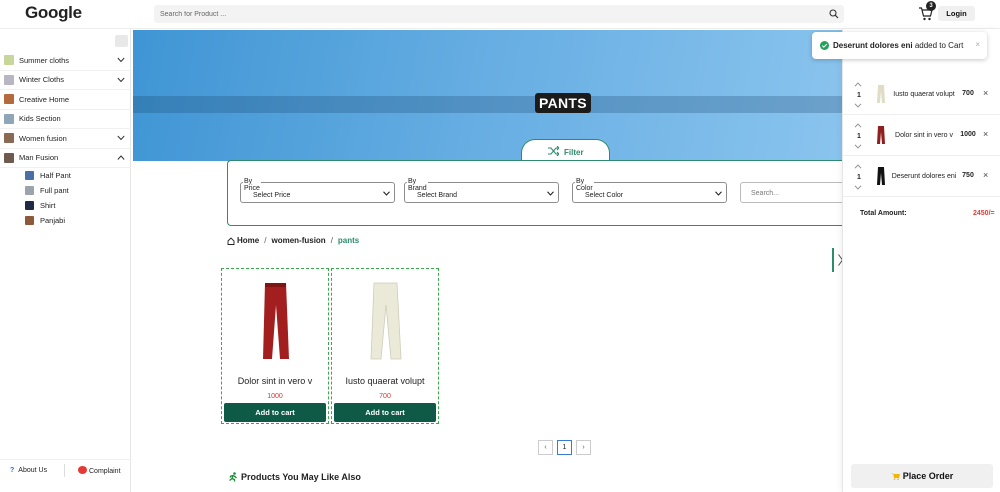  Describe the element at coordinates (233, 477) in the screenshot. I see `runner-icon` at that location.